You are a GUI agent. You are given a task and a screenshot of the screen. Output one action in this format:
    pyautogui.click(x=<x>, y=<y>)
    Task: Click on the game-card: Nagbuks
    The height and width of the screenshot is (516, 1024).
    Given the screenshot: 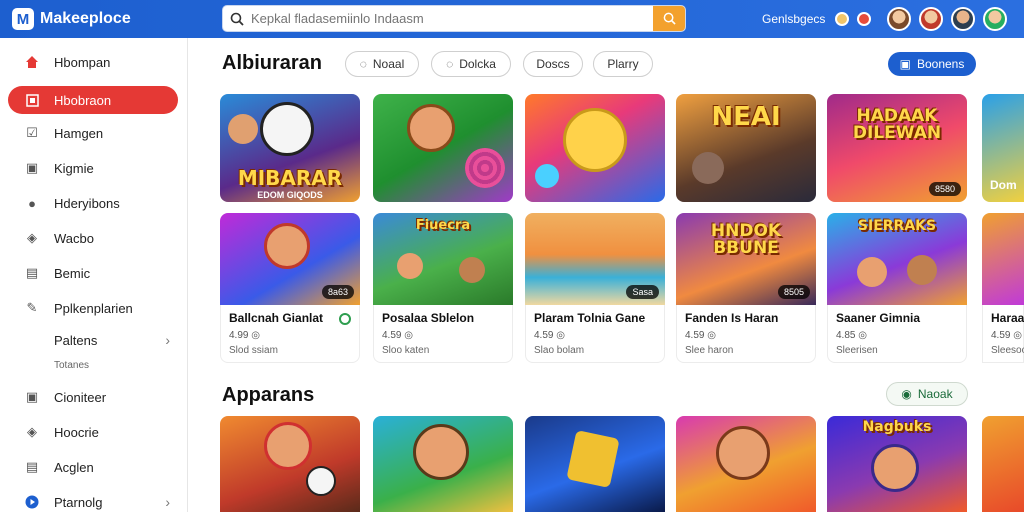 What is the action you would take?
    pyautogui.click(x=897, y=464)
    